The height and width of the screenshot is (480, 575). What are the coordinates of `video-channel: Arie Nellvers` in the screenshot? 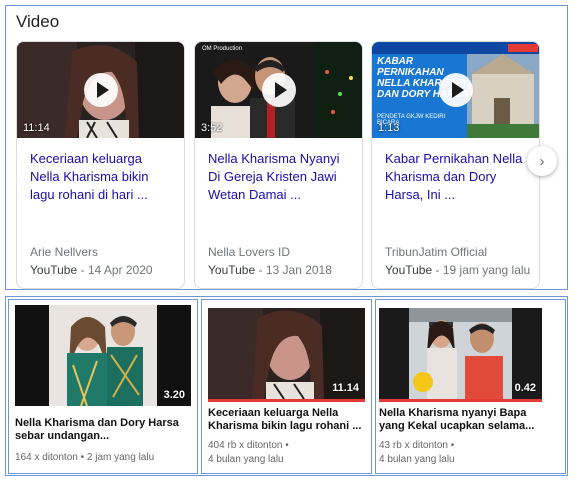 It's located at (64, 252).